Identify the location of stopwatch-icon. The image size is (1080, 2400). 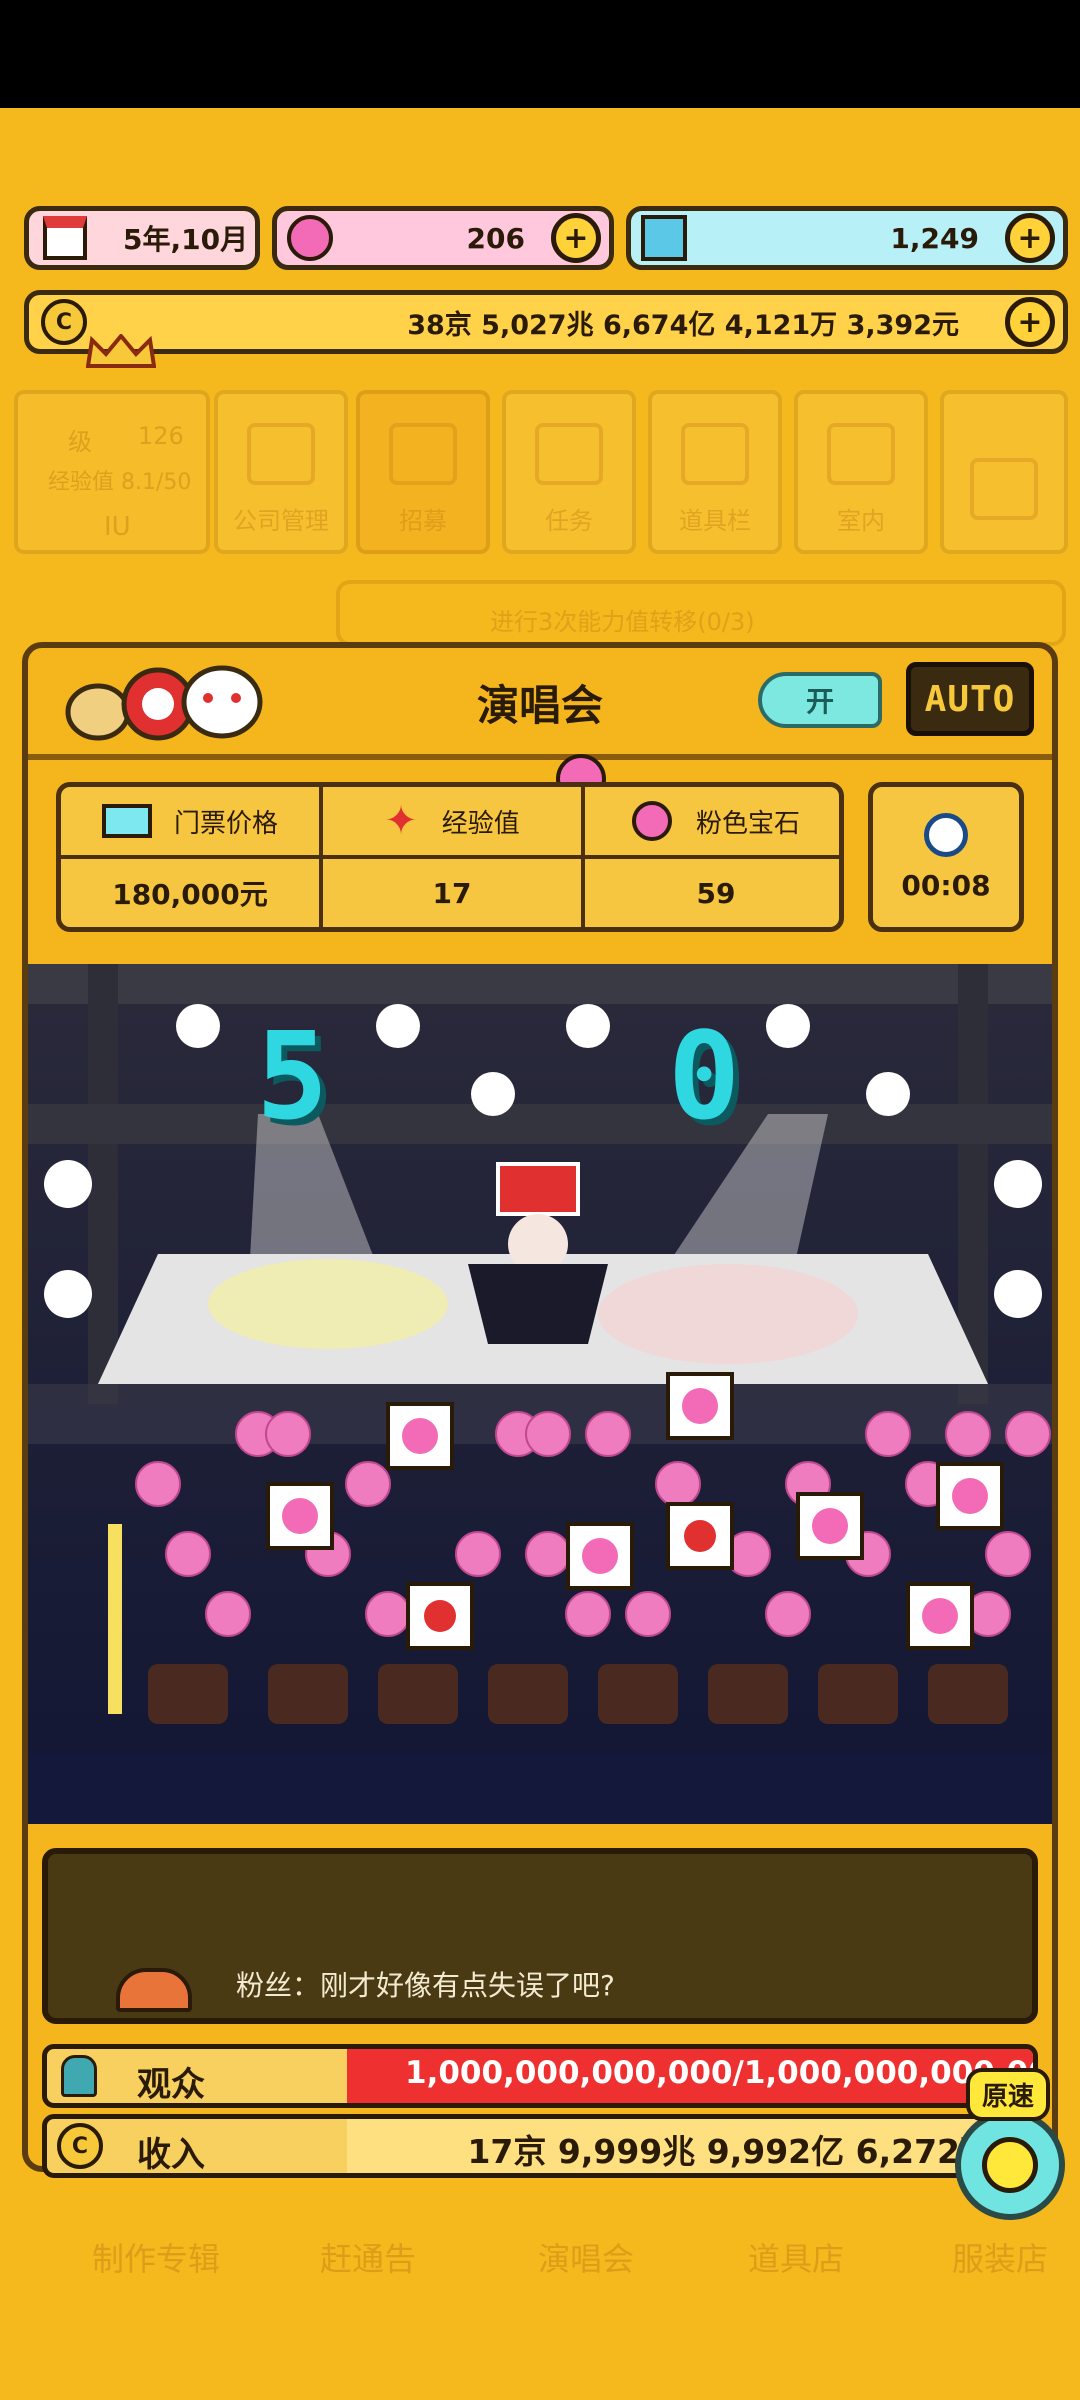
(1010, 2165).